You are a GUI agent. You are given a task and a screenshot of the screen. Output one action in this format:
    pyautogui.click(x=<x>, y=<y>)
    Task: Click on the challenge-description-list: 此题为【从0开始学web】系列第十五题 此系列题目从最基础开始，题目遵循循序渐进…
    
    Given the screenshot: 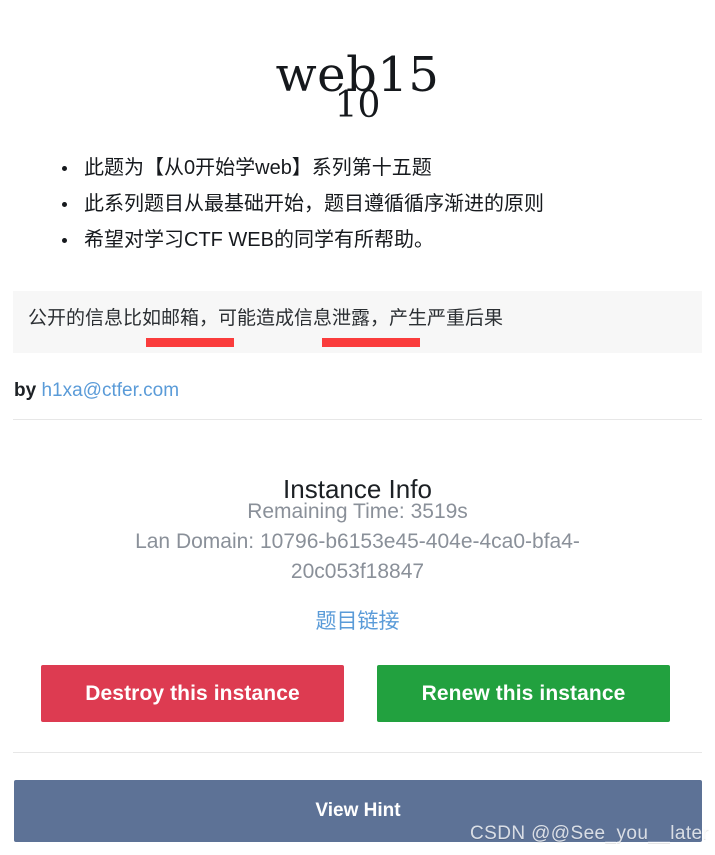 What is the action you would take?
    pyautogui.click(x=357, y=204)
    